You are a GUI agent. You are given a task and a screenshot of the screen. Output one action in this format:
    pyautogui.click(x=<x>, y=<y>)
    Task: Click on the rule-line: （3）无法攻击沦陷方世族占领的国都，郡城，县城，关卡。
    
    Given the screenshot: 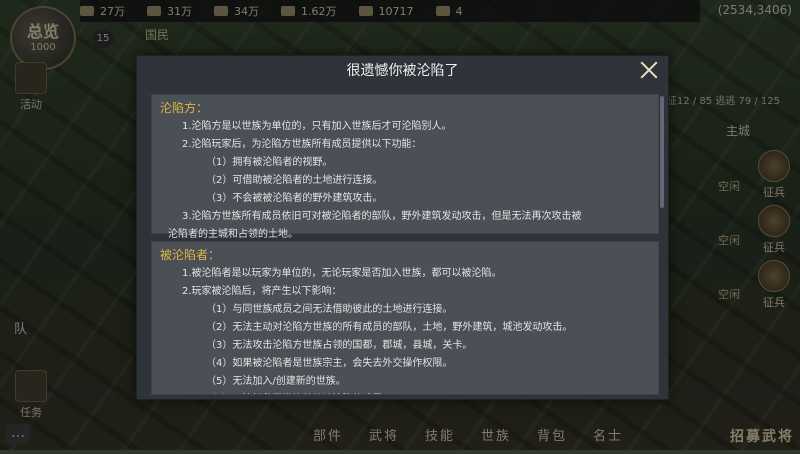 What is the action you would take?
    pyautogui.click(x=339, y=345)
    